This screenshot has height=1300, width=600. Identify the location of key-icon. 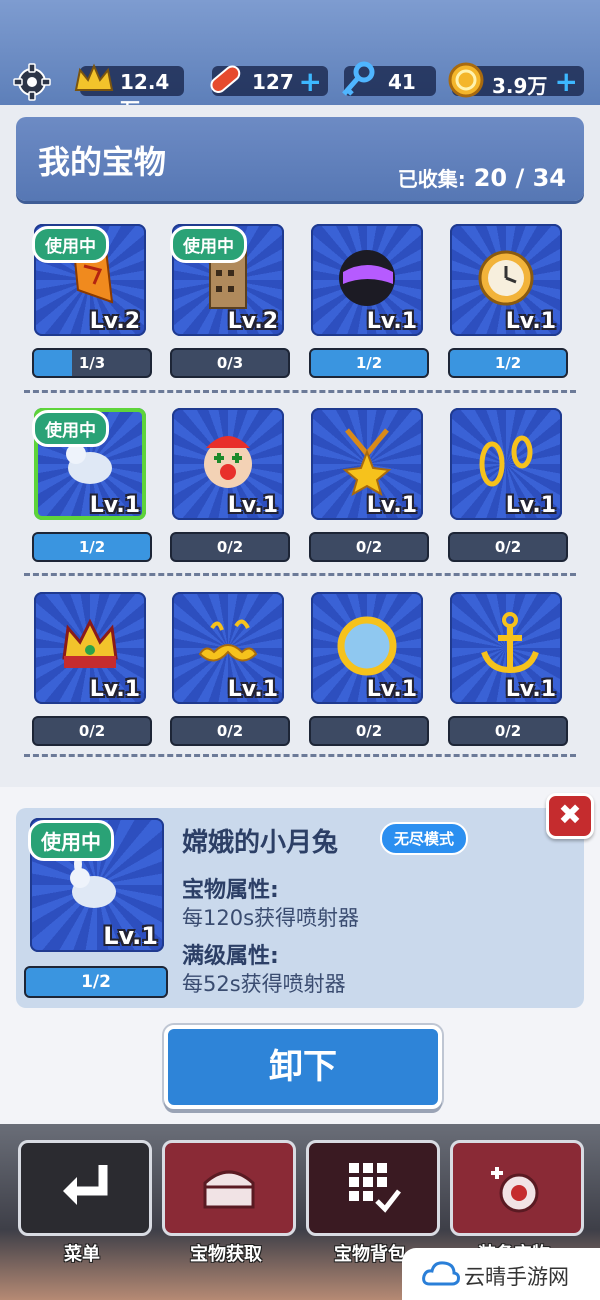
(358, 78).